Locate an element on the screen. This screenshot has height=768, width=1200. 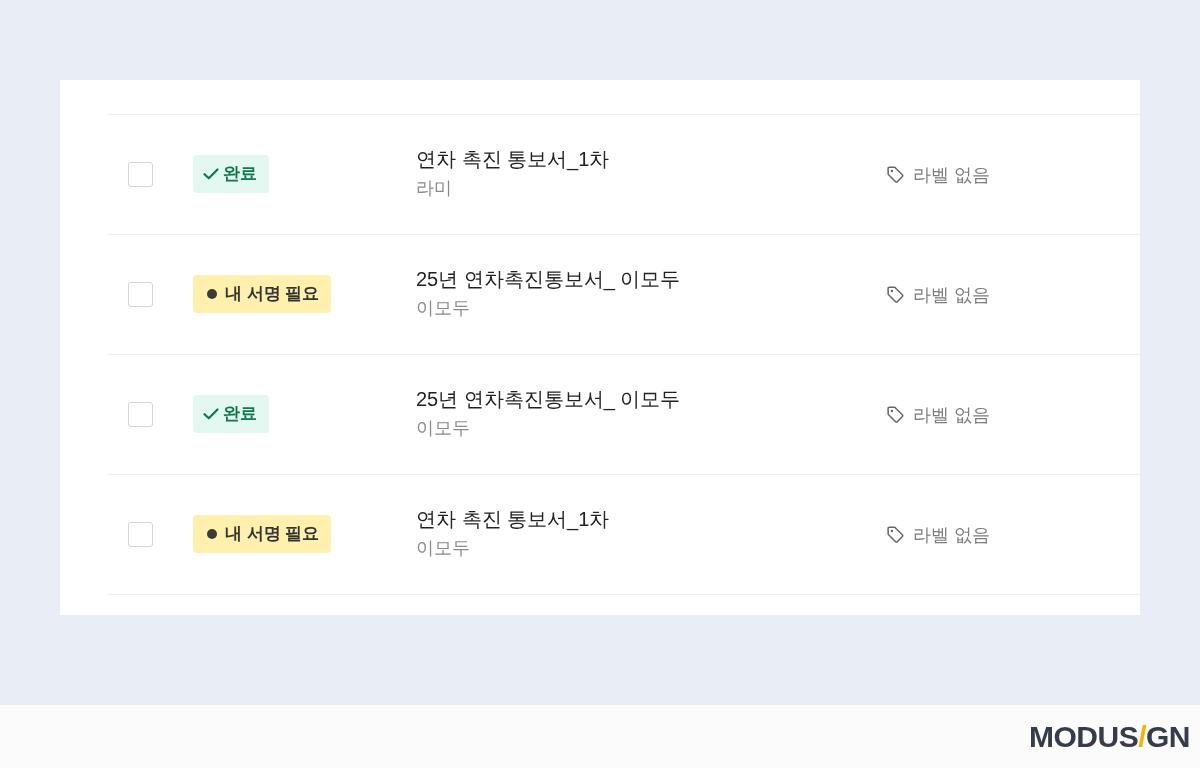
brand-logo: MODUS/GN is located at coordinates (1109, 736).